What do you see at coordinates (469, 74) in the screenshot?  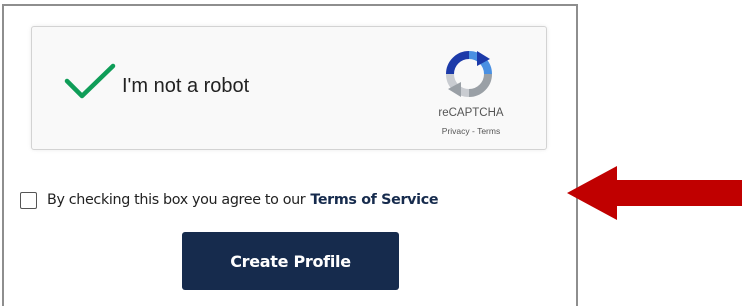 I see `recaptcha-logo-icon` at bounding box center [469, 74].